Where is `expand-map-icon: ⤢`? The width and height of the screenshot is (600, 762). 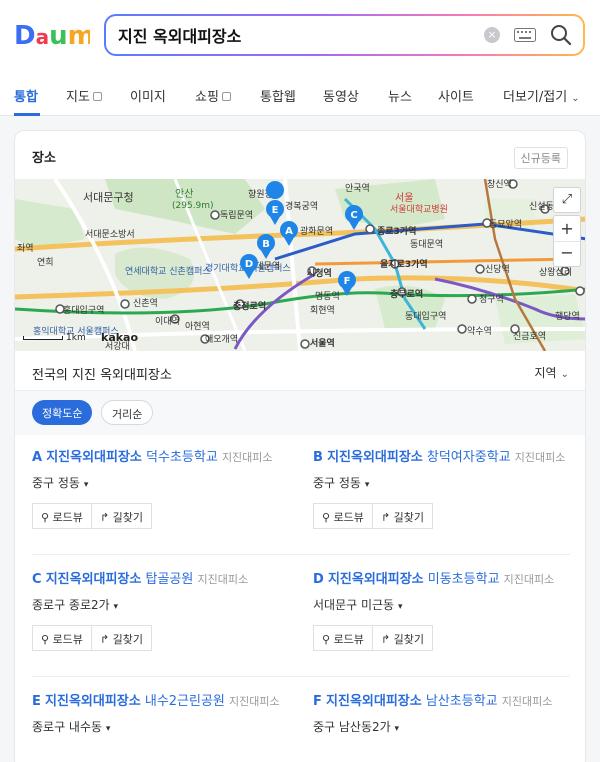 expand-map-icon: ⤢ is located at coordinates (567, 200).